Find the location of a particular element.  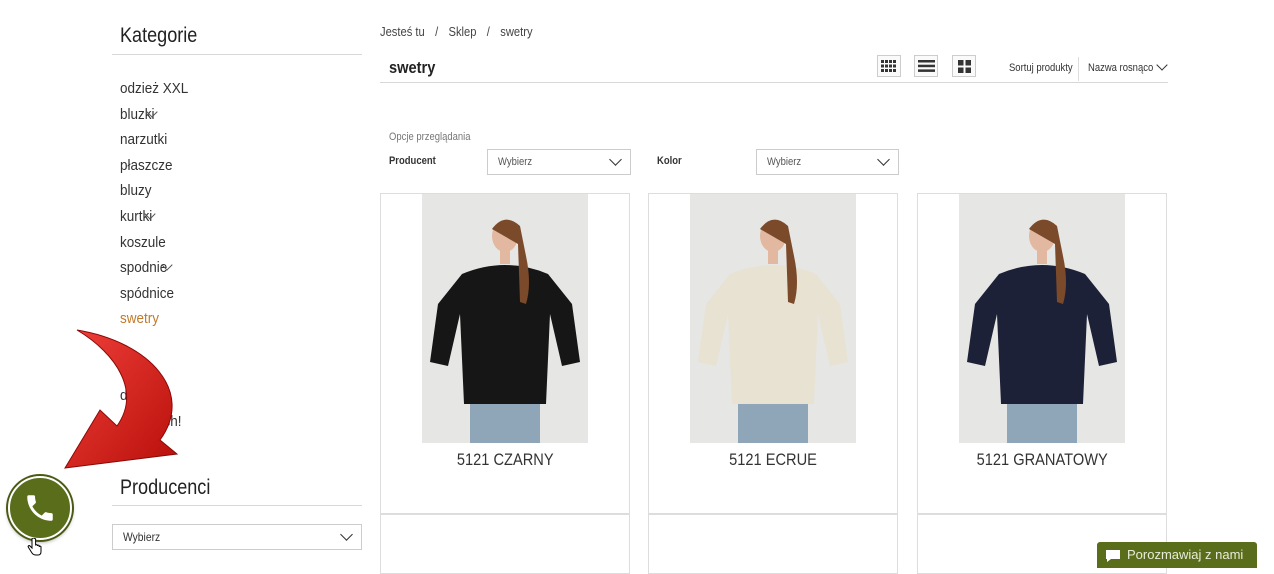

category-item: płaszcze is located at coordinates (158, 168).